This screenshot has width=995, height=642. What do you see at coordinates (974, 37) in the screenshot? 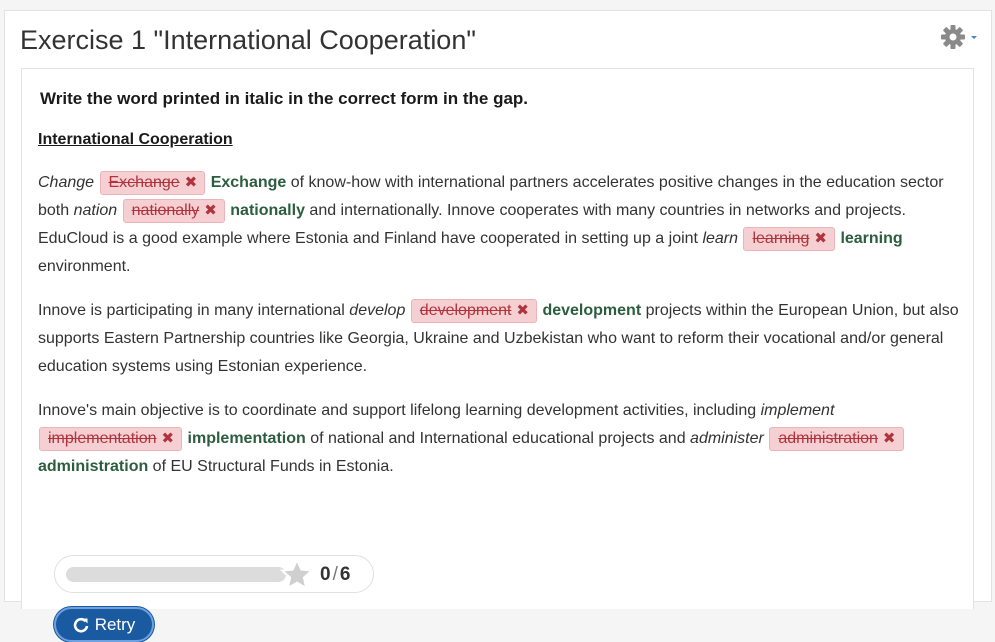
I see `caret-down-icon` at bounding box center [974, 37].